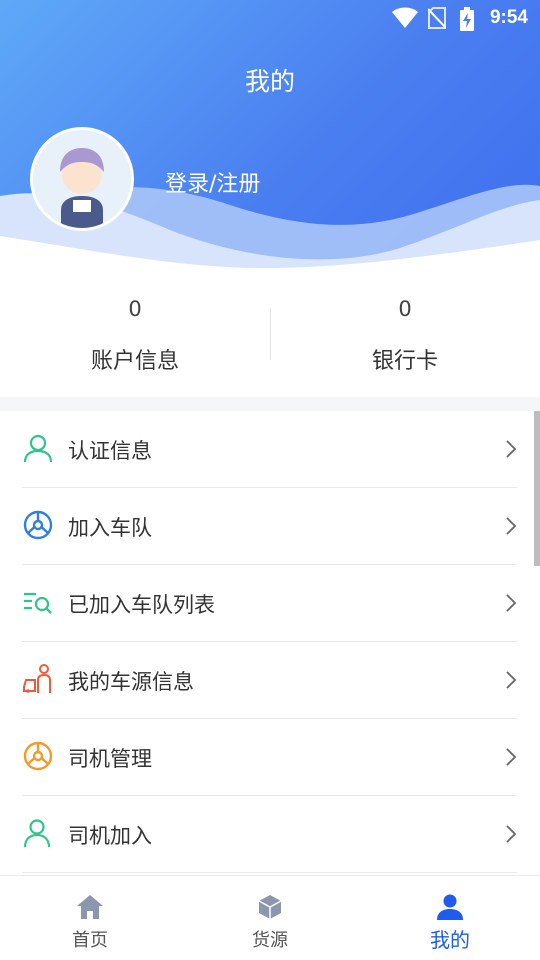 The image size is (540, 960). I want to click on menu-item-label: 加入车队, so click(110, 528).